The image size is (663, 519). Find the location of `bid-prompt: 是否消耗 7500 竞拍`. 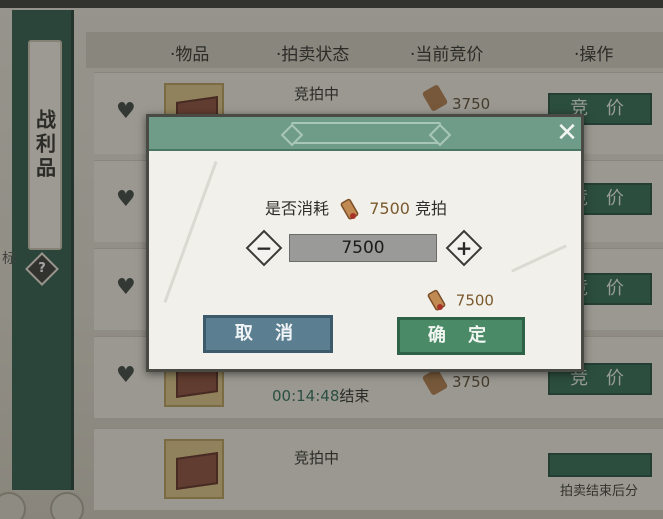

bid-prompt: 是否消耗 7500 竞拍 is located at coordinates (356, 208).